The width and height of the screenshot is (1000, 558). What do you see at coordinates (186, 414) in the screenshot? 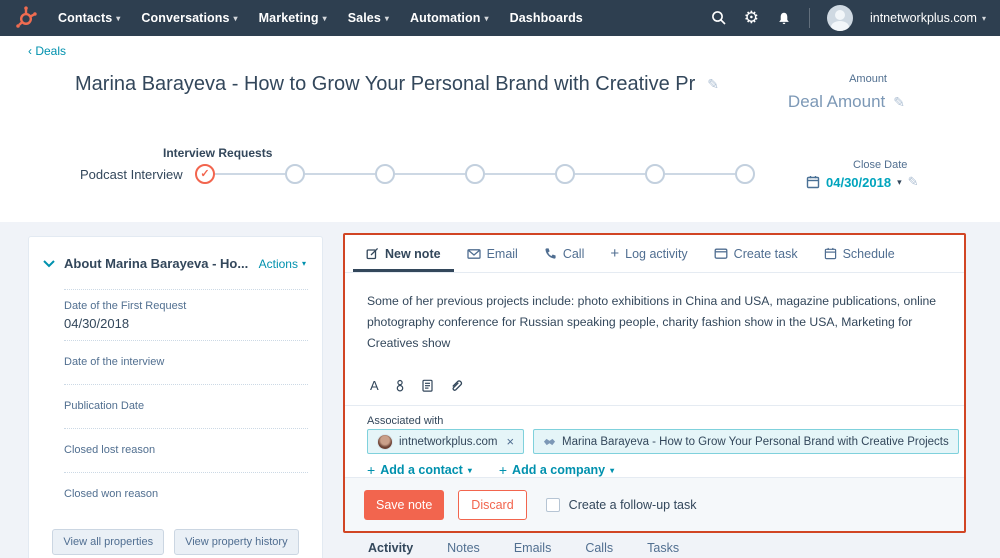
I see `property-row: Publication Date` at bounding box center [186, 414].